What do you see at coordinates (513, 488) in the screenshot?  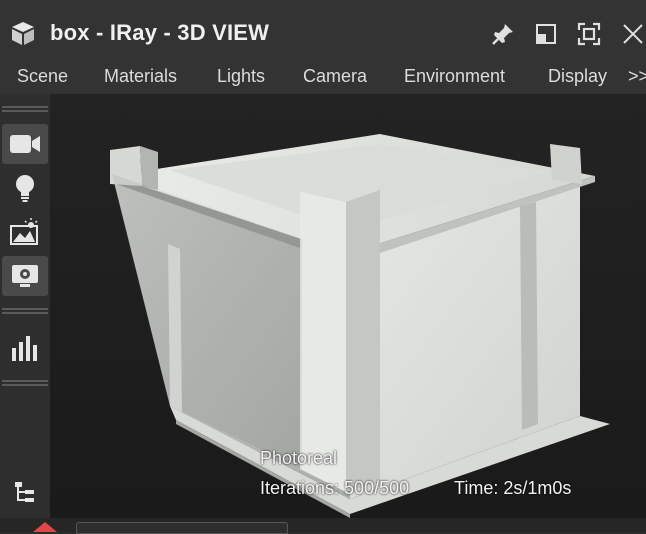 I see `time-readout: Time: 2s/1m0s` at bounding box center [513, 488].